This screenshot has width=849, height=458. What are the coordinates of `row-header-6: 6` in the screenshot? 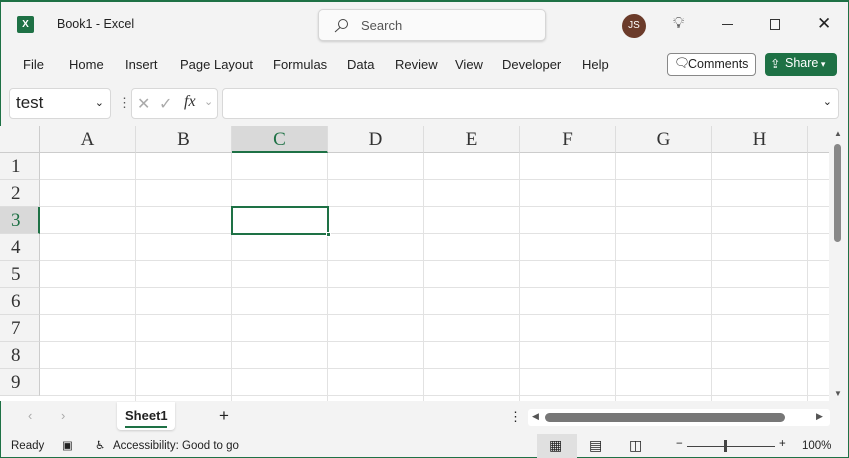 It's located at (20, 301).